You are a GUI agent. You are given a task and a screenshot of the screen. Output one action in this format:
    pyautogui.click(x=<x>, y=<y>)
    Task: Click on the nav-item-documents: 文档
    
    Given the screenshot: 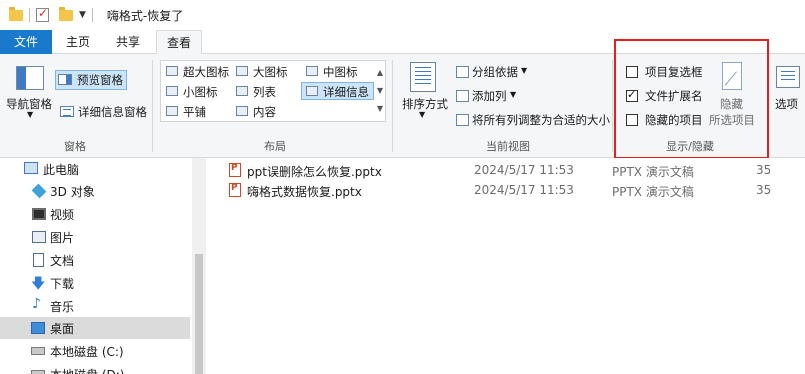 What is the action you would take?
    pyautogui.click(x=95, y=260)
    